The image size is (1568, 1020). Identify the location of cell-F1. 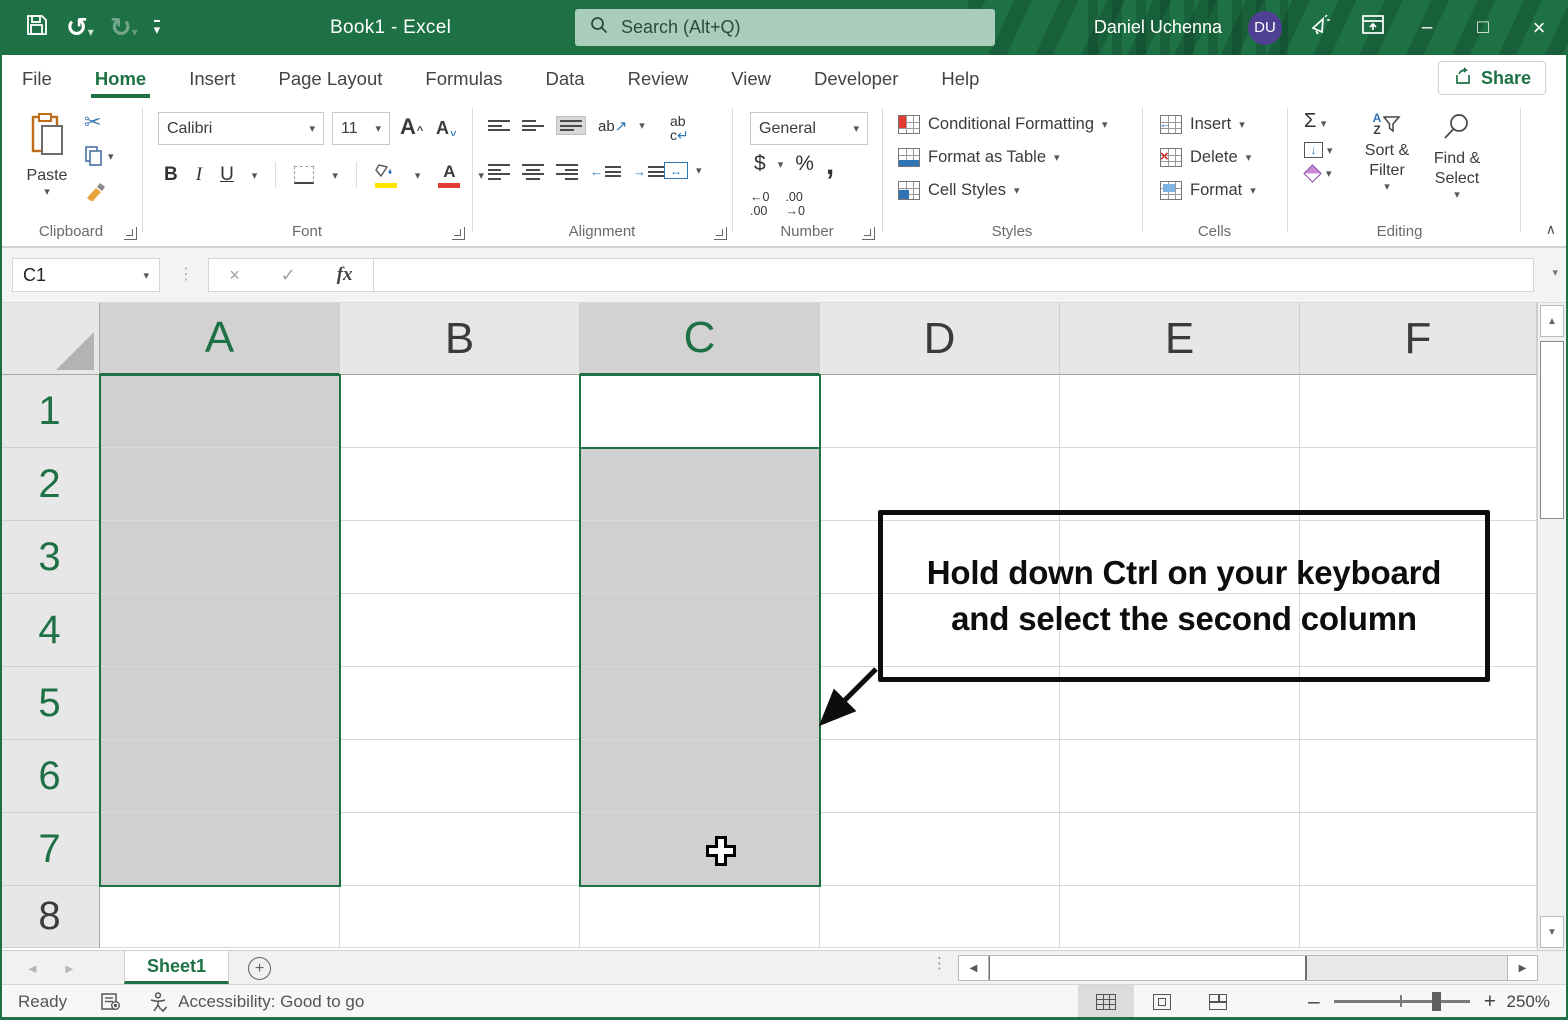
(1418, 411).